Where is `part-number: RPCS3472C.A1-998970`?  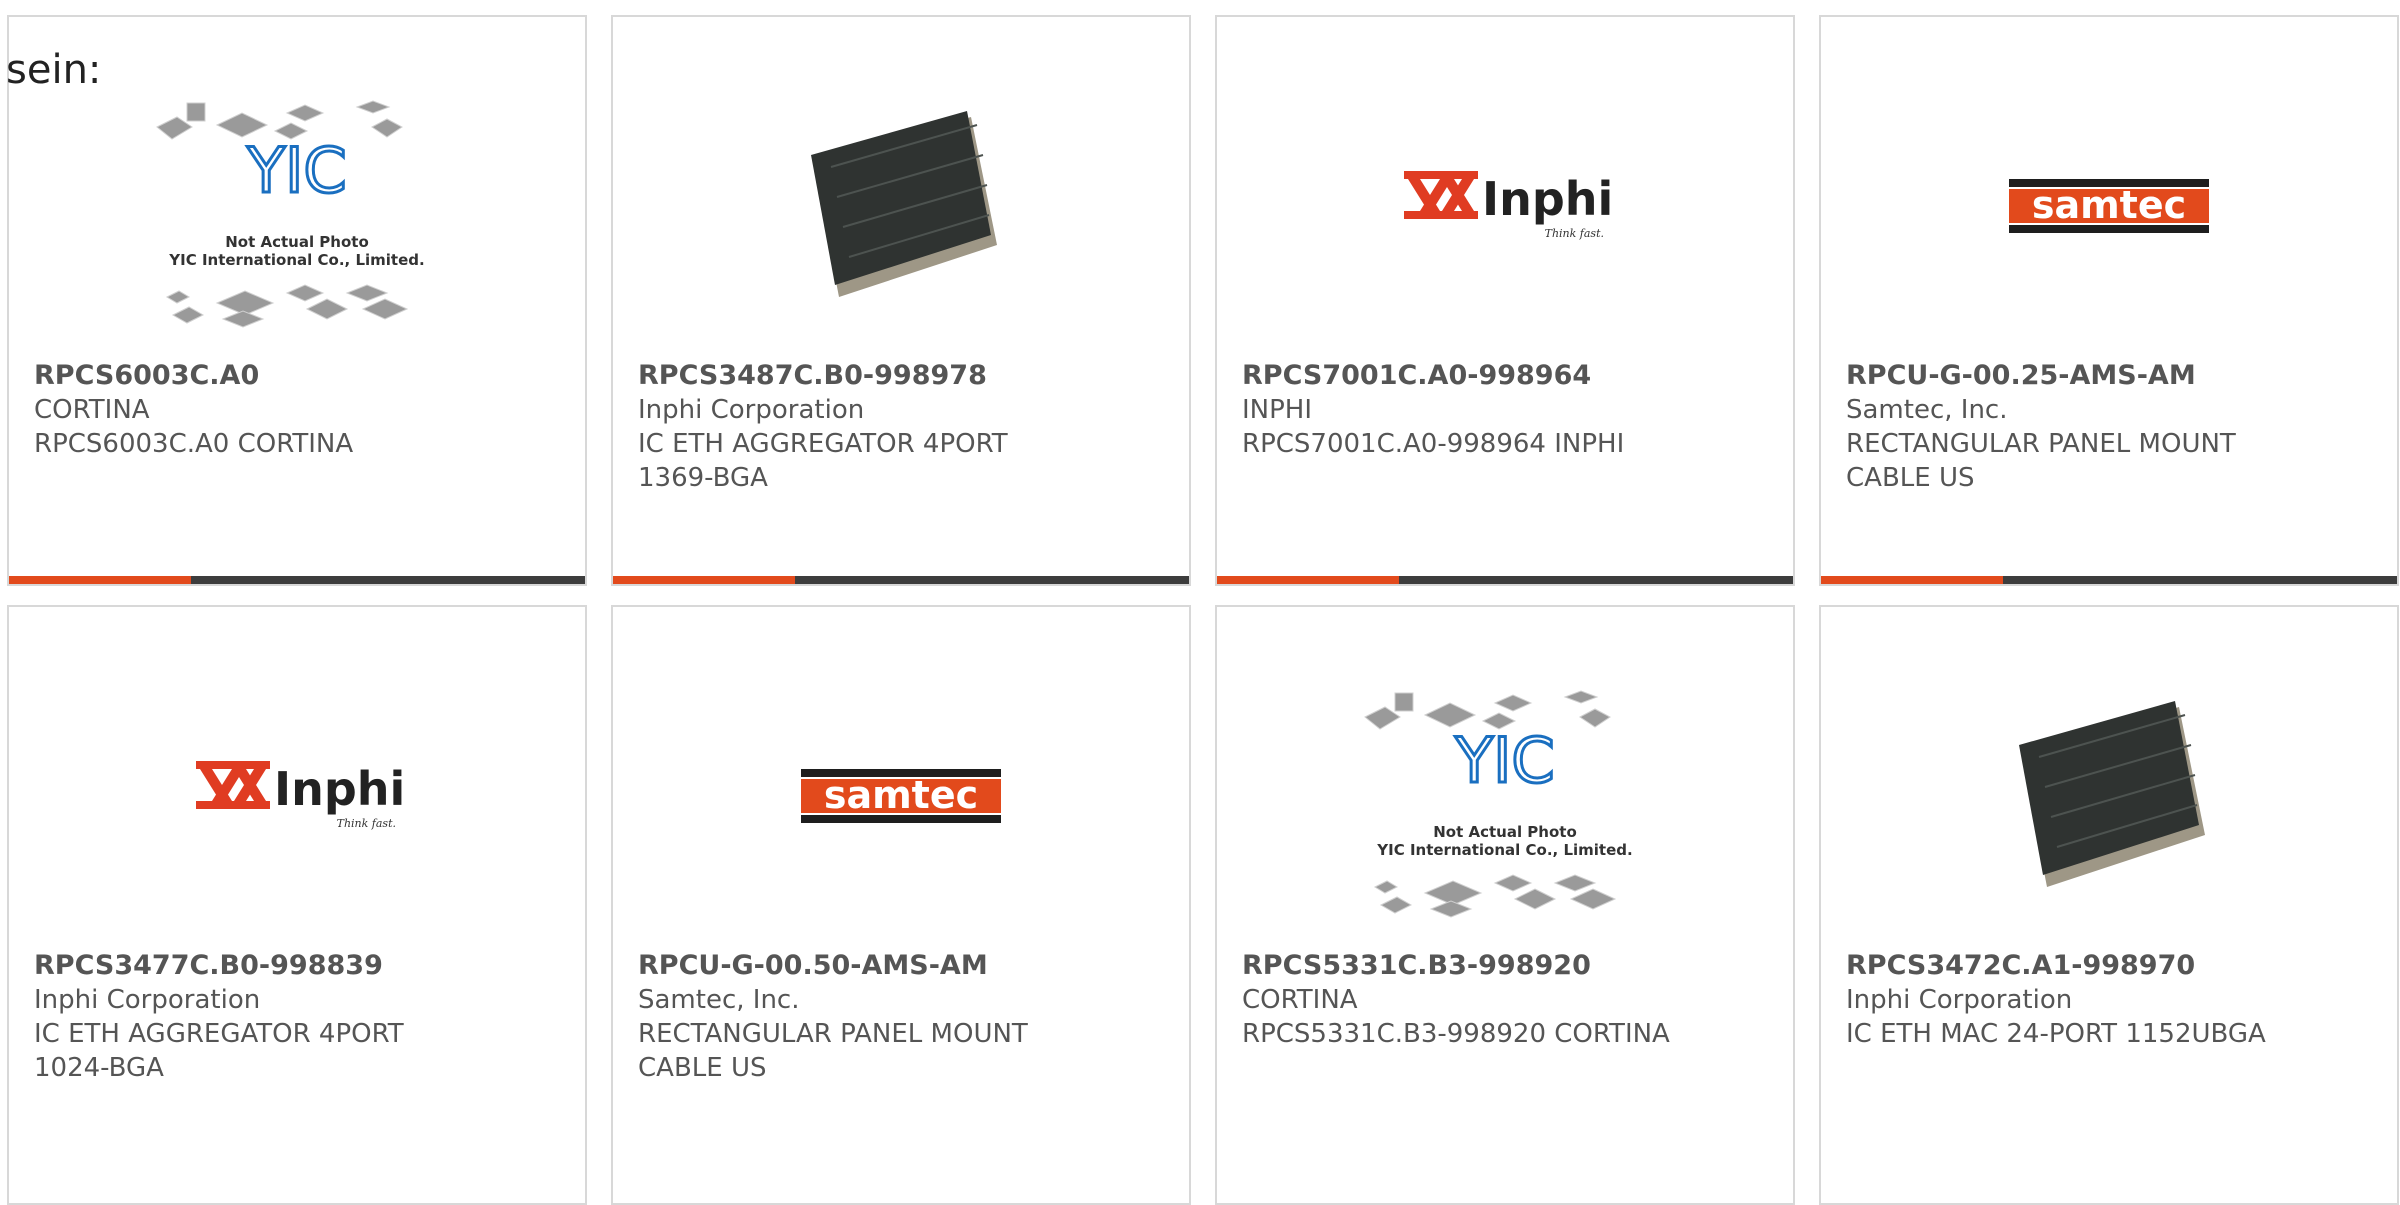
part-number: RPCS3472C.A1-998970 is located at coordinates (2106, 966).